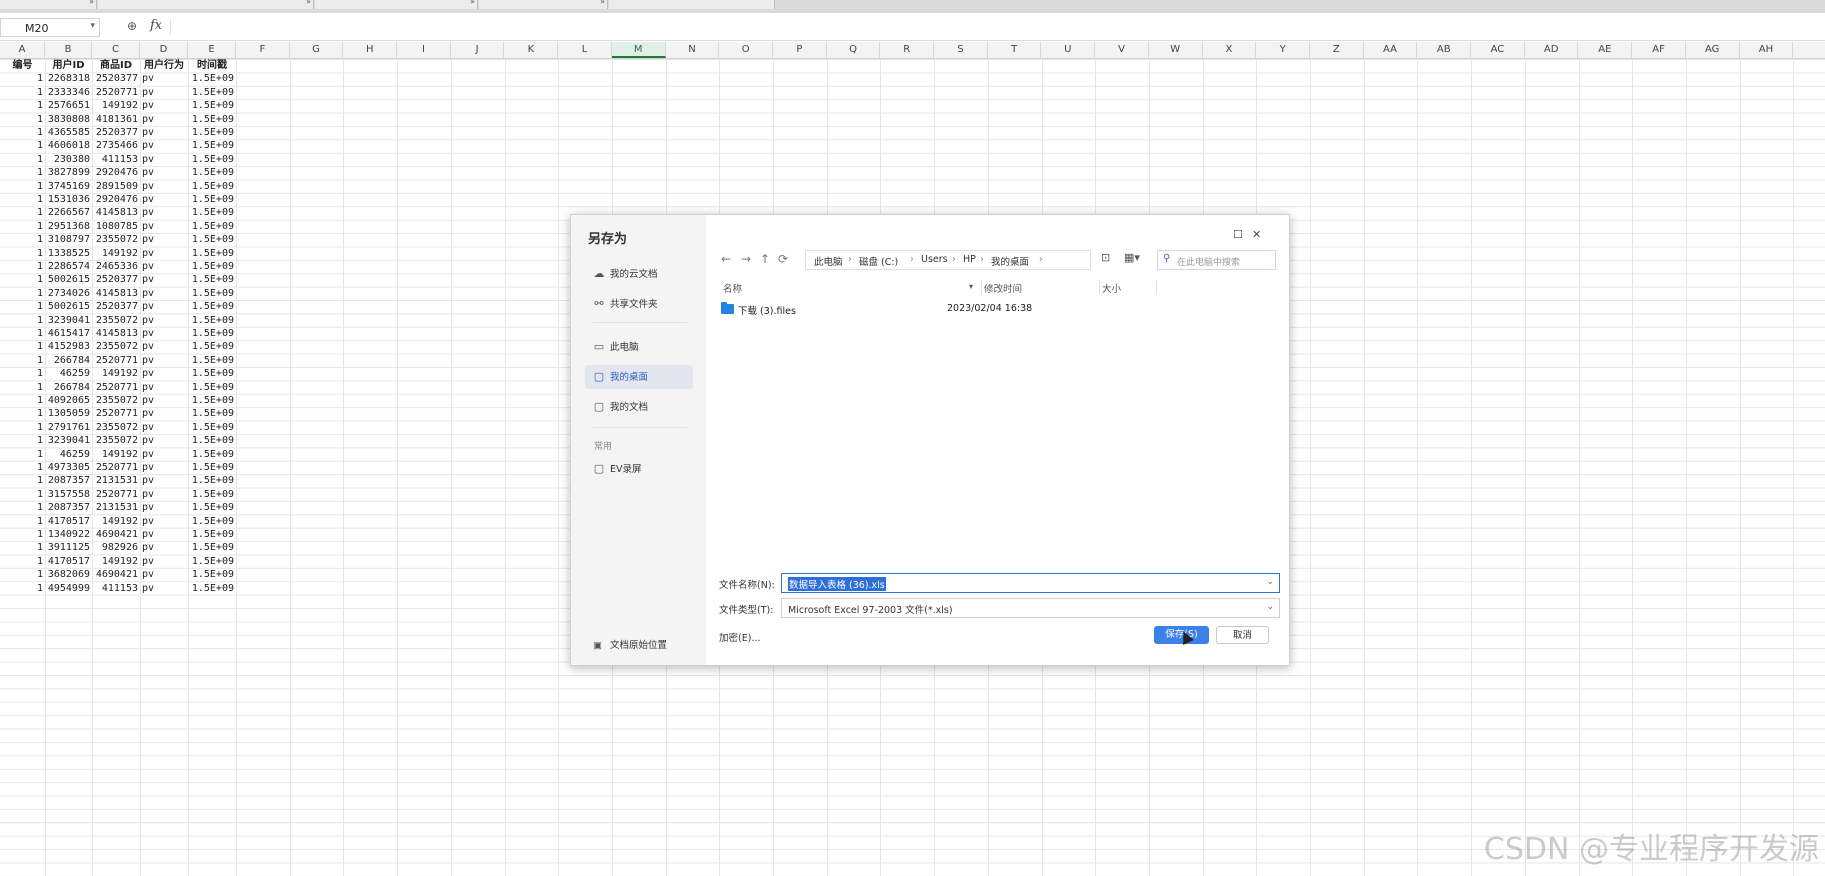  Describe the element at coordinates (639, 304) in the screenshot. I see `sidebar-item-shared-folder: ⚯ 共享文件夹` at that location.